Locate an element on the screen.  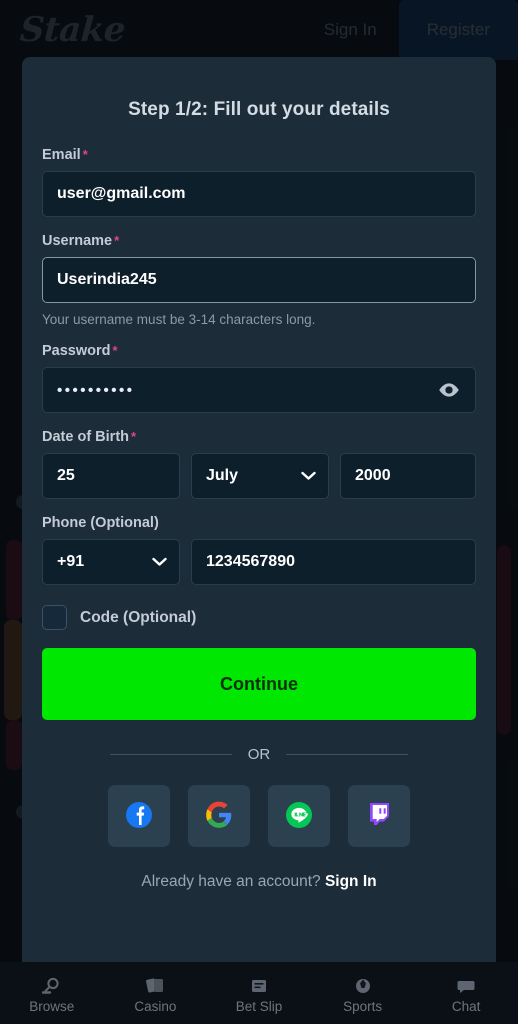
google-icon is located at coordinates (219, 816).